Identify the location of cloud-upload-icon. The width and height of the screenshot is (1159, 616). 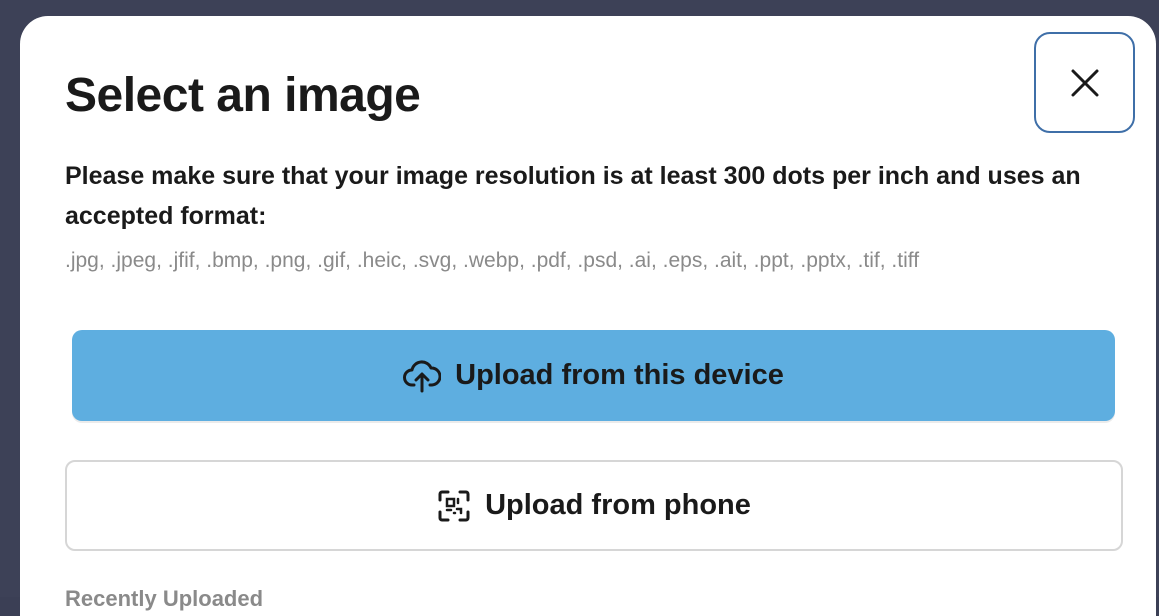
(422, 376).